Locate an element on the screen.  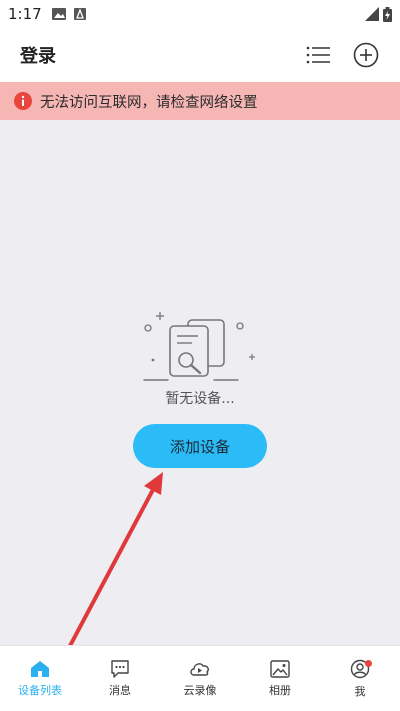
app-bar: 登录 is located at coordinates (200, 55).